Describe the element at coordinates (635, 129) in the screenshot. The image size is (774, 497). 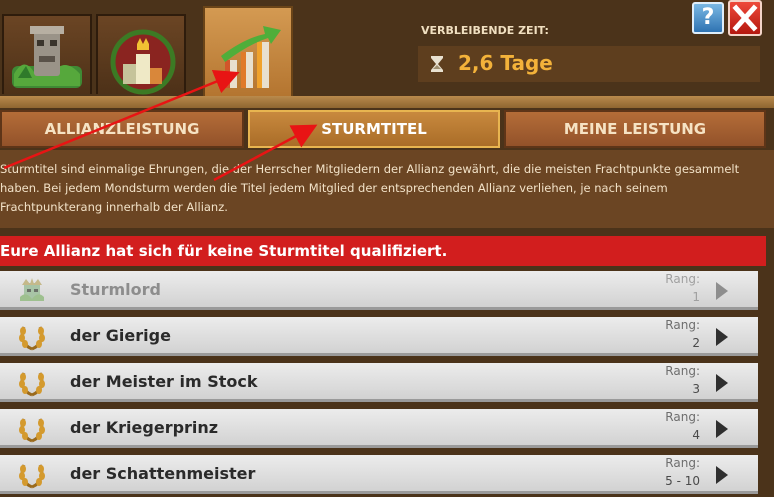
I see `tab-my-performance: MEINE LEISTUNG` at that location.